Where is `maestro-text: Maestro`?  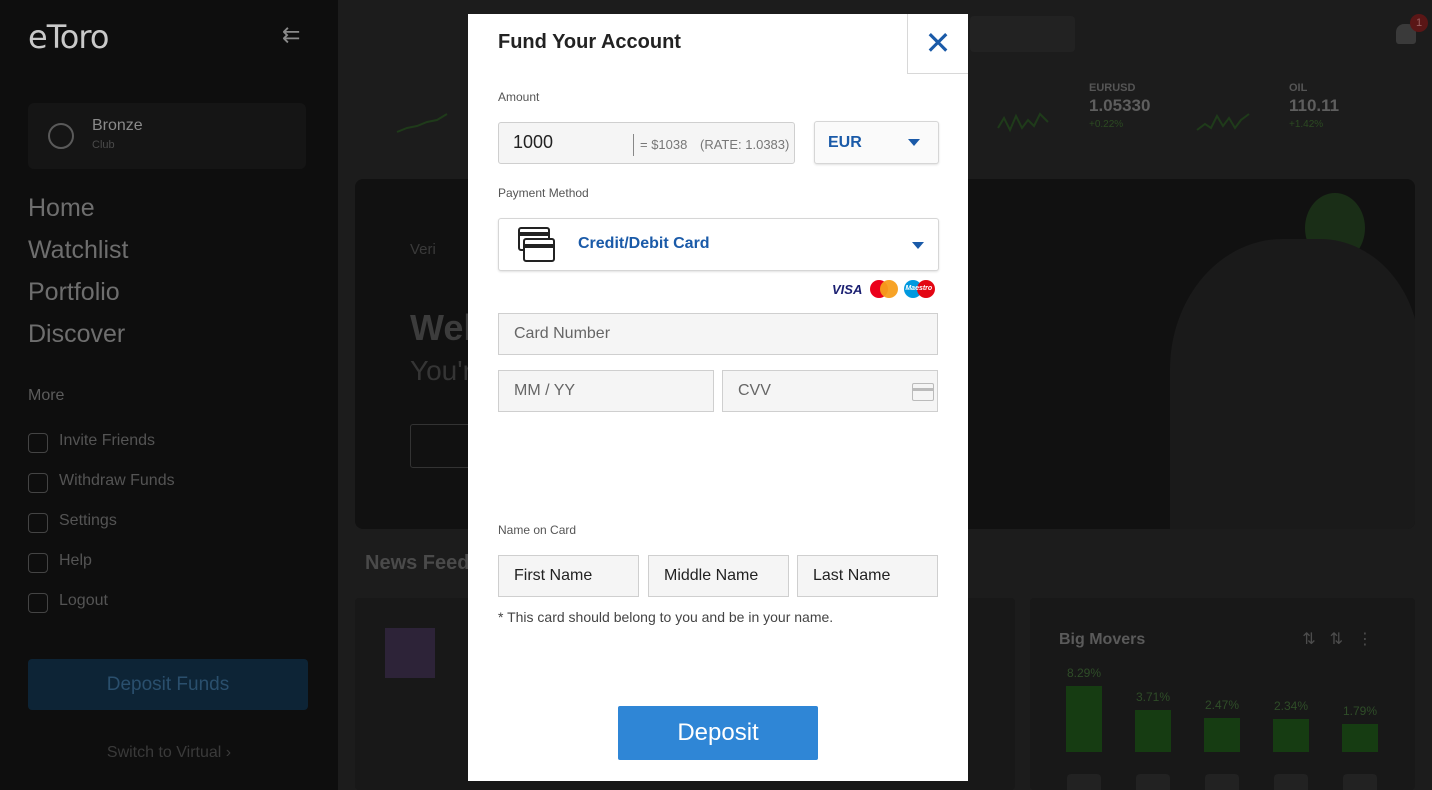 maestro-text: Maestro is located at coordinates (919, 288).